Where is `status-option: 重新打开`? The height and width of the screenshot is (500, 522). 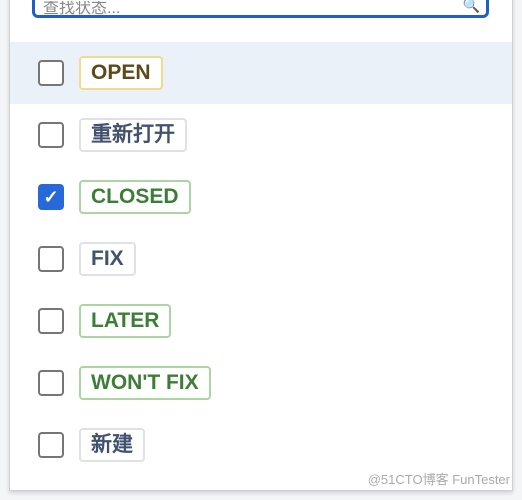 status-option: 重新打开 is located at coordinates (261, 135).